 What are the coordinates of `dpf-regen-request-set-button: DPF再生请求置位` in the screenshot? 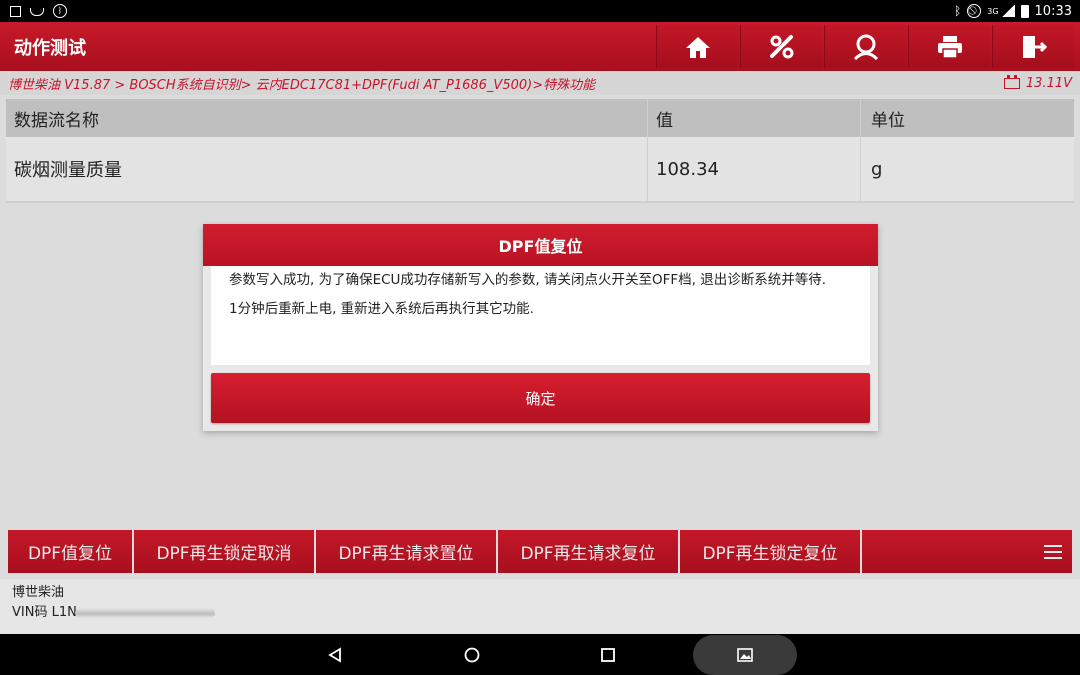 It's located at (406, 551).